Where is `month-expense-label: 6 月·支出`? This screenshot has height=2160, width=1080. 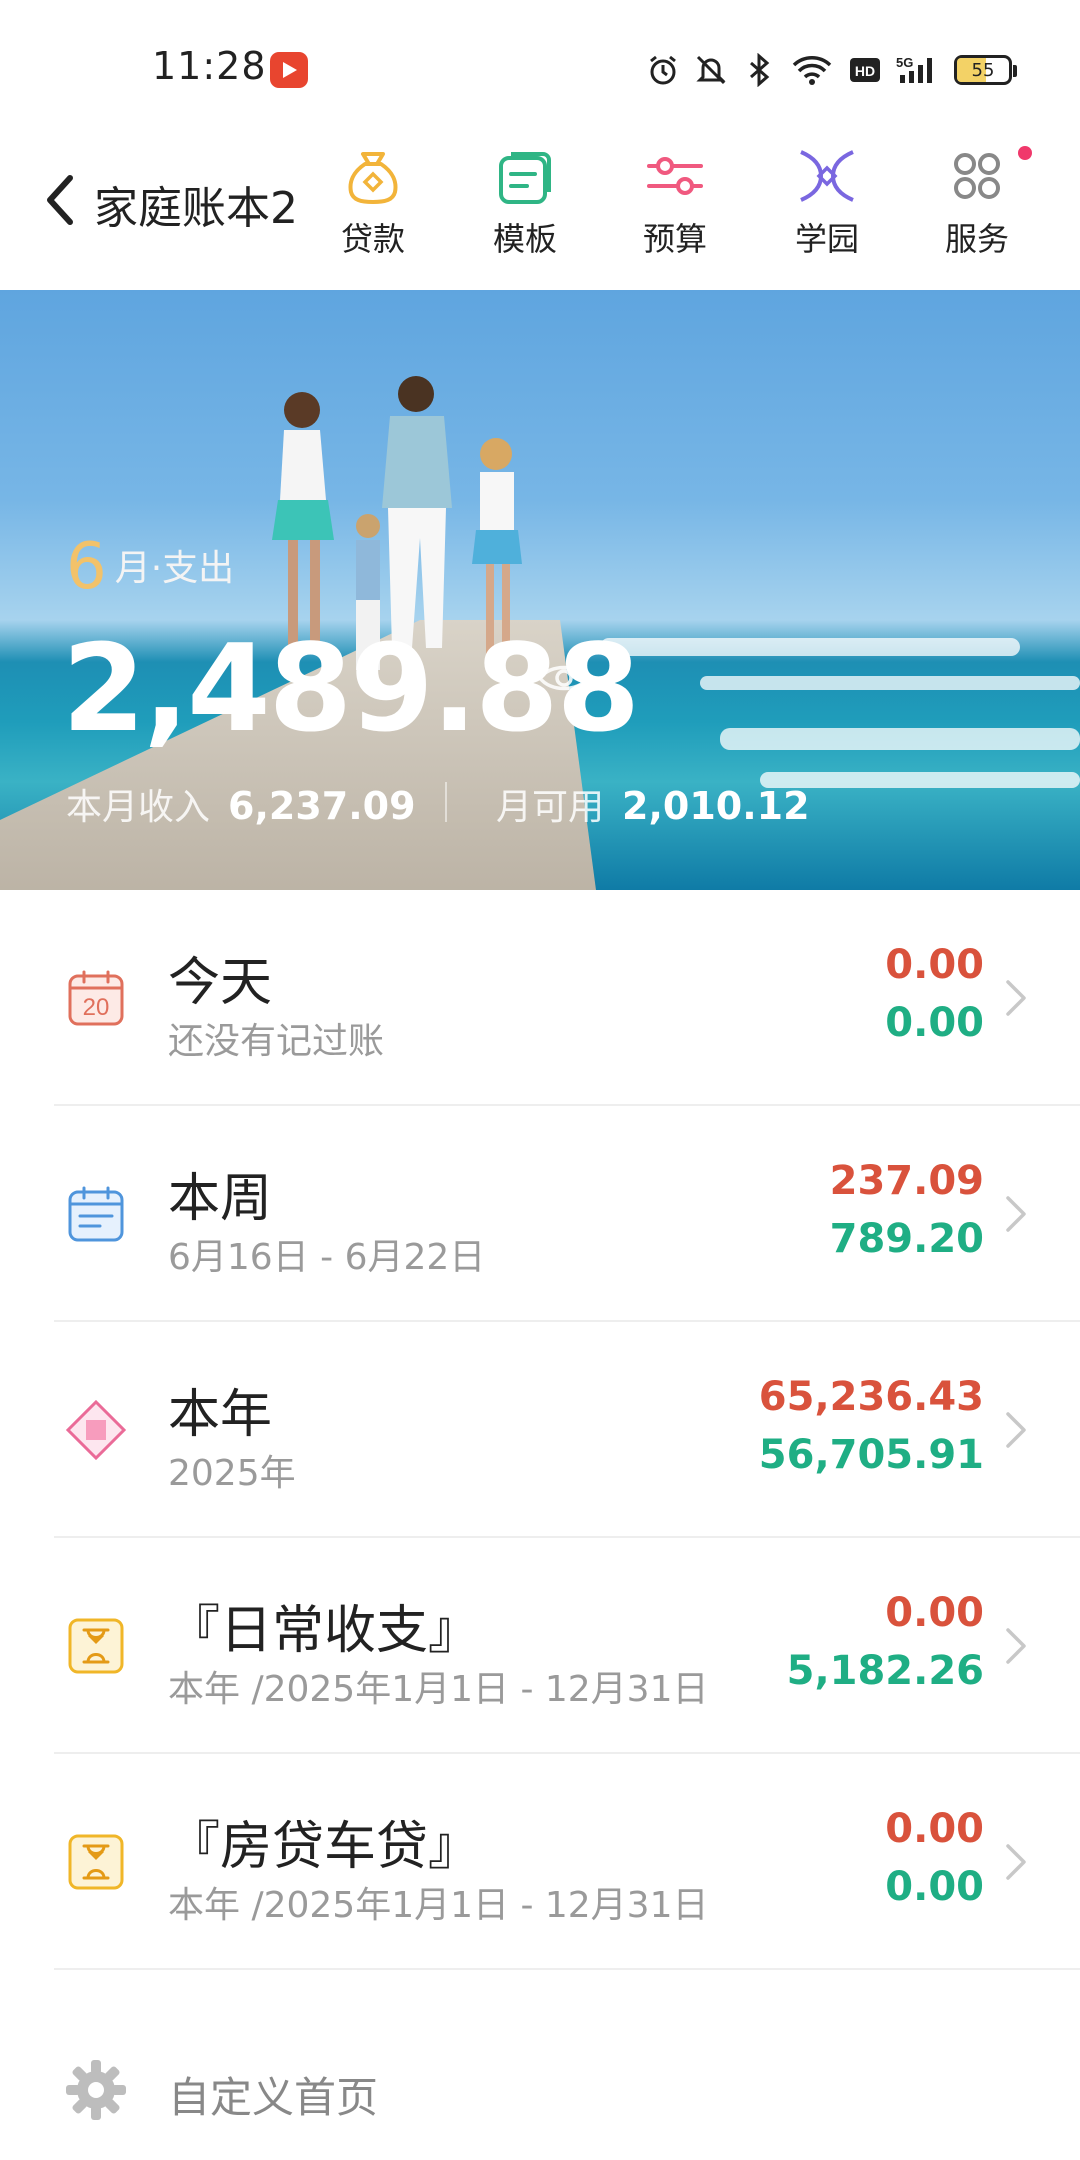 month-expense-label: 6 月·支出 is located at coordinates (150, 567).